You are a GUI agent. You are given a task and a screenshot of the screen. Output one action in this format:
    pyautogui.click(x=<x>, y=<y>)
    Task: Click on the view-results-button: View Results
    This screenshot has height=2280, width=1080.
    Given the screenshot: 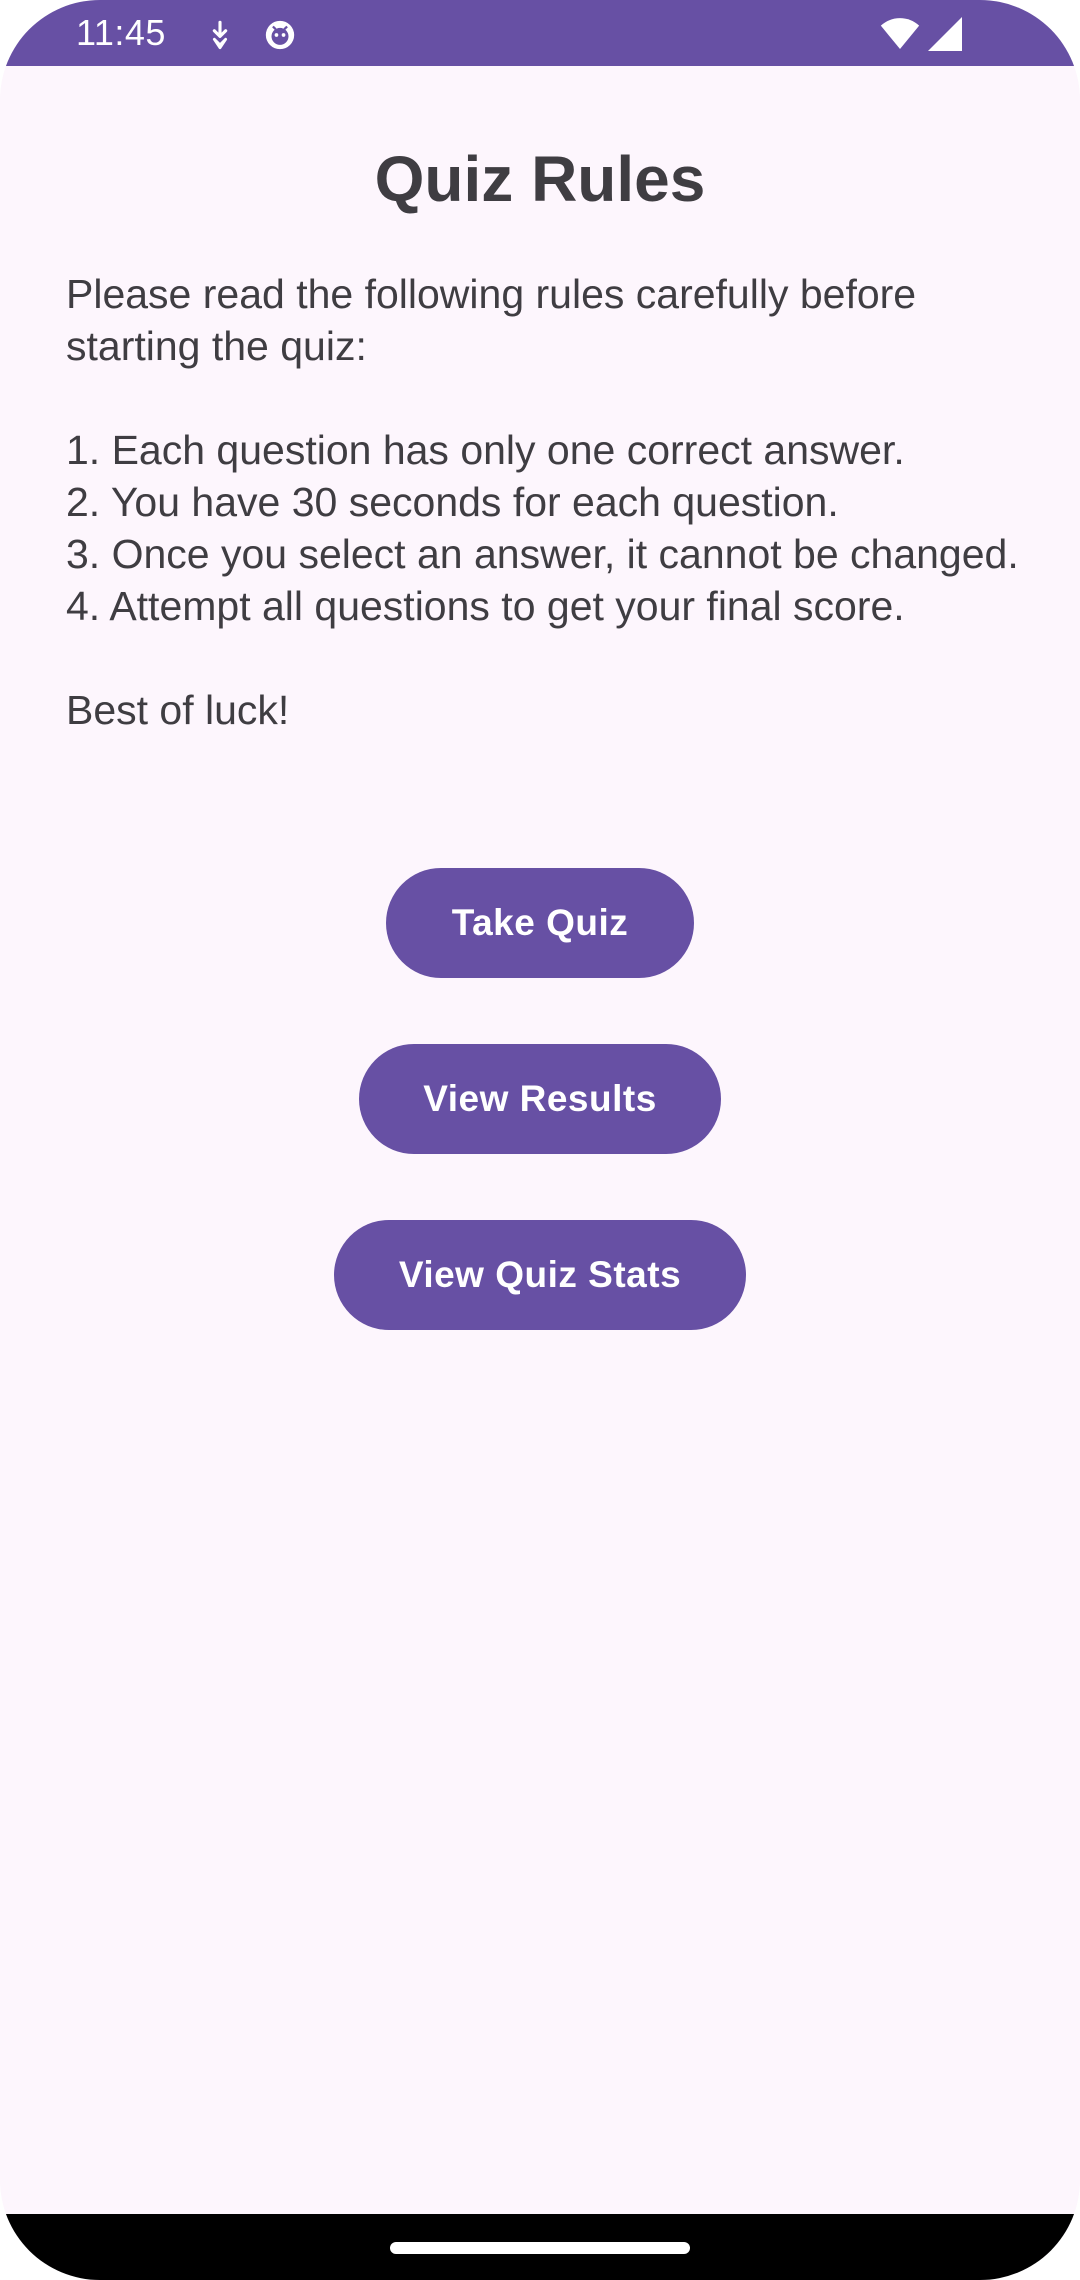 What is the action you would take?
    pyautogui.click(x=540, y=1099)
    